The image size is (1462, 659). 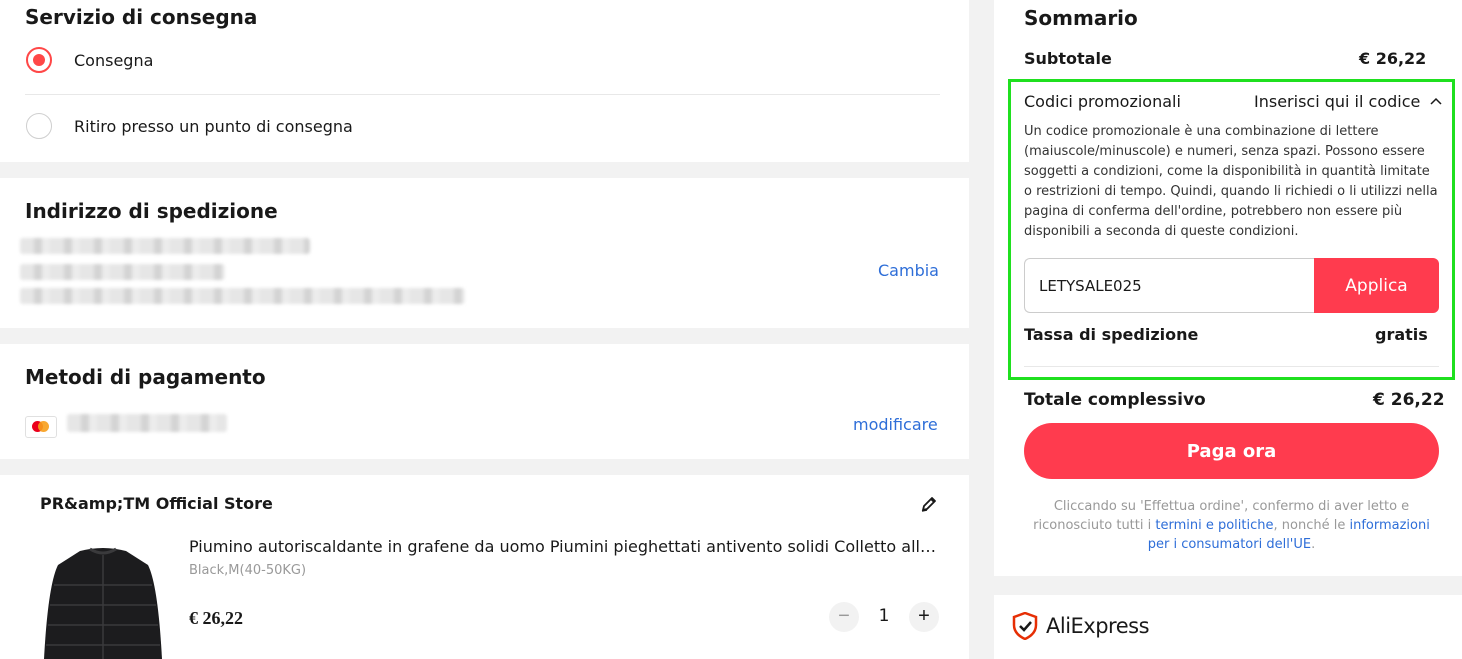 What do you see at coordinates (1436, 101) in the screenshot?
I see `chevron-up-icon` at bounding box center [1436, 101].